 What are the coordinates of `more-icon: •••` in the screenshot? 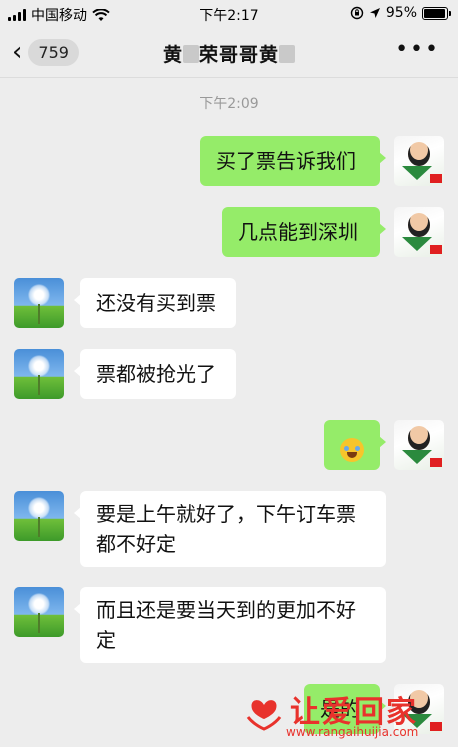 It's located at (417, 49).